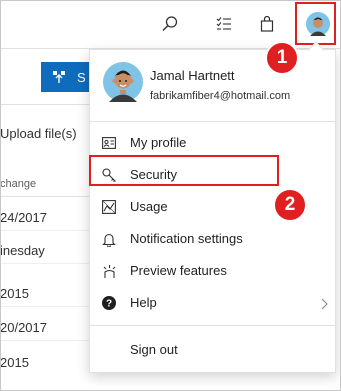  Describe the element at coordinates (23, 327) in the screenshot. I see `table-cell-date: 20/2017` at that location.